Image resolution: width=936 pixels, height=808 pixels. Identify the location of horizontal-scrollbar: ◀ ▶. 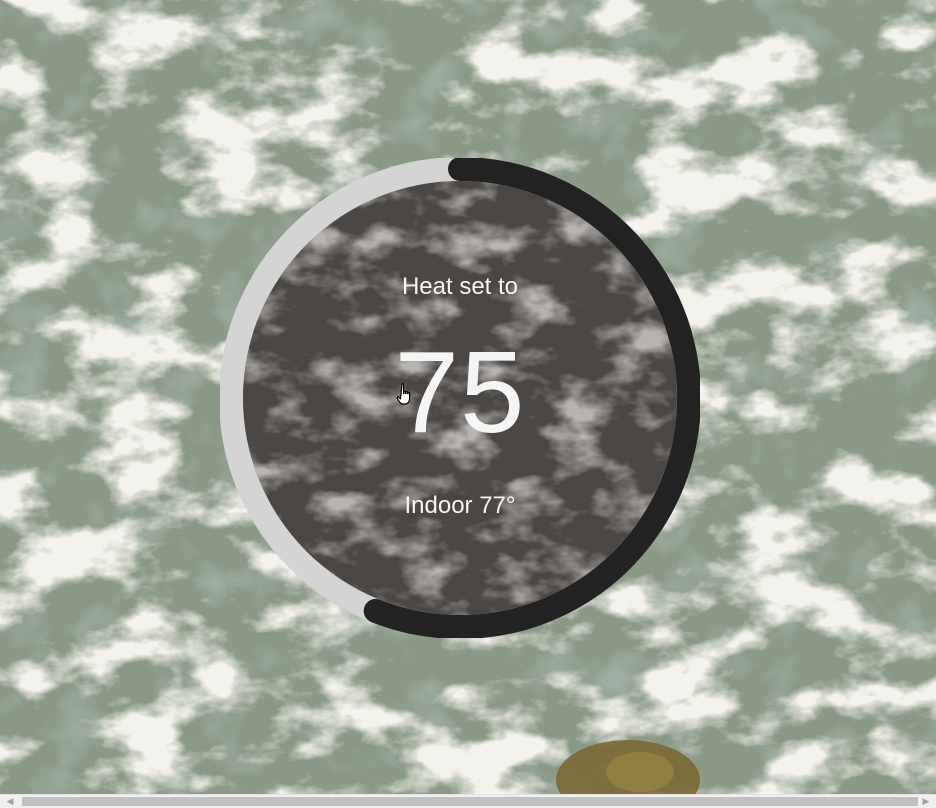
(468, 801).